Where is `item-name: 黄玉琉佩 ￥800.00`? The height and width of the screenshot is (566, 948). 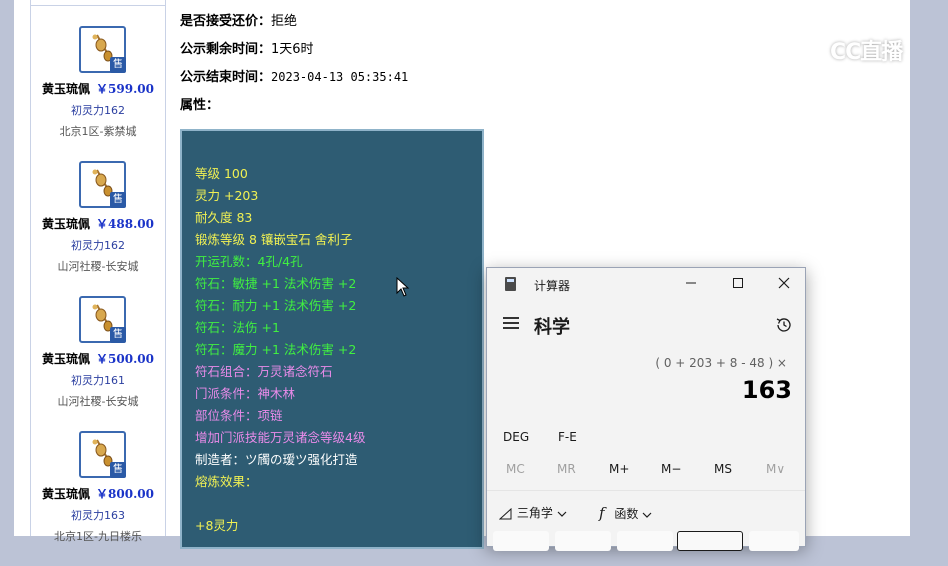
item-name: 黄玉琉佩 ￥800.00 is located at coordinates (98, 493).